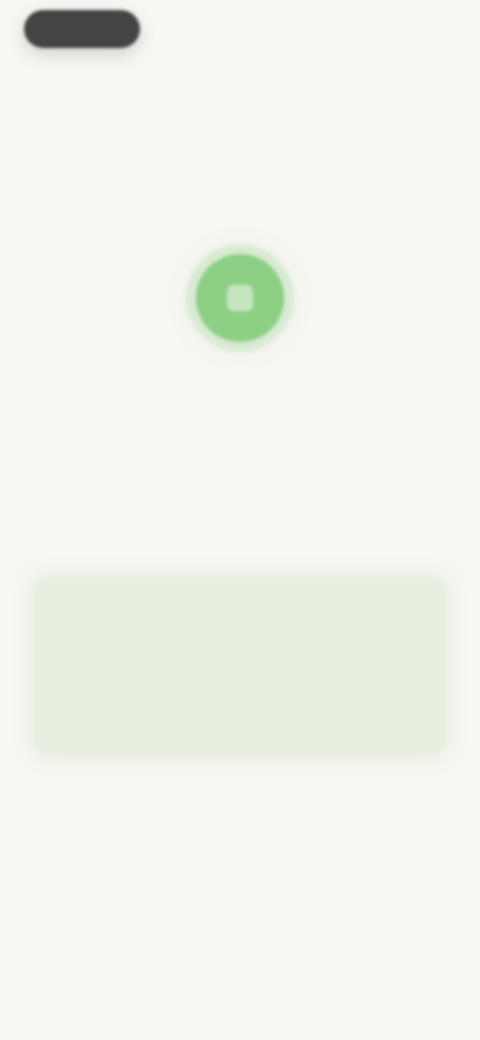 The height and width of the screenshot is (1040, 480). What do you see at coordinates (240, 666) in the screenshot?
I see `info-card` at bounding box center [240, 666].